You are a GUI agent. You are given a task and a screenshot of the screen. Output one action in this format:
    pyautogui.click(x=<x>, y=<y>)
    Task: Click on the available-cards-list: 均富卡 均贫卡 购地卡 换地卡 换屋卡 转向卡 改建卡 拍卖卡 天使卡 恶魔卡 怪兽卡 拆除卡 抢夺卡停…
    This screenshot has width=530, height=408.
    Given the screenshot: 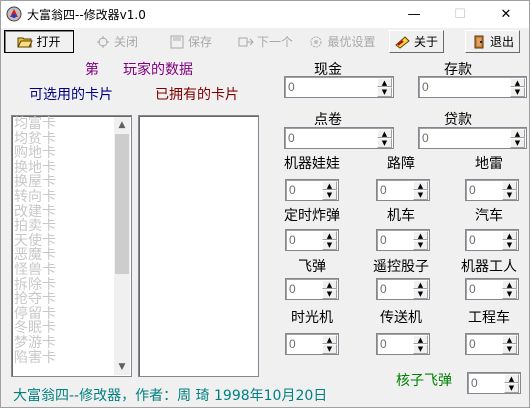 What is the action you would take?
    pyautogui.click(x=71, y=246)
    